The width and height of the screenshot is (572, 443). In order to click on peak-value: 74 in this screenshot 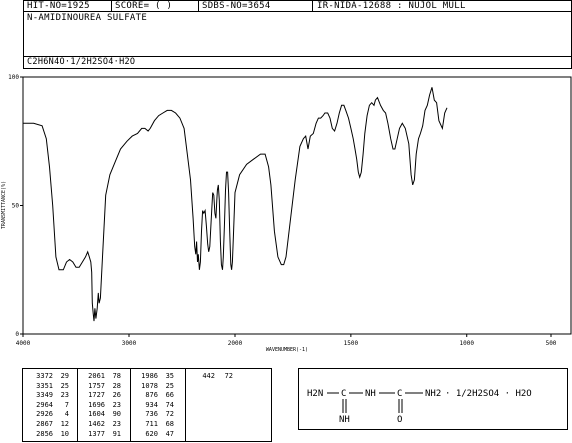, I will do `click(169, 404)`.